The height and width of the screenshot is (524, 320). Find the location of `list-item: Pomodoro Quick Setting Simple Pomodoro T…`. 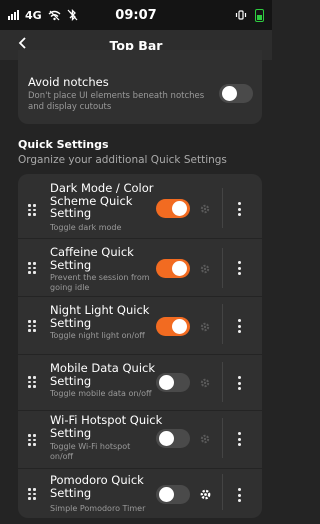

list-item: Pomodoro Quick Setting Simple Pomodoro T… is located at coordinates (140, 493).